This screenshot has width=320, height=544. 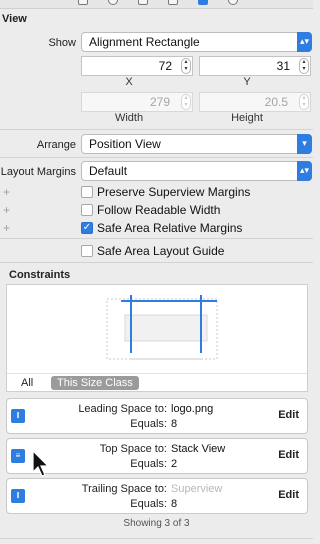 What do you see at coordinates (18, 456) in the screenshot?
I see `top-space-icon: ≡` at bounding box center [18, 456].